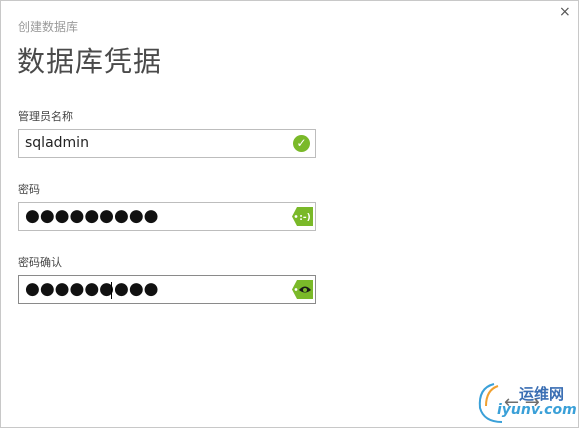 The height and width of the screenshot is (428, 579). Describe the element at coordinates (92, 289) in the screenshot. I see `password-confirm-value: ●●●●●●●●●` at that location.